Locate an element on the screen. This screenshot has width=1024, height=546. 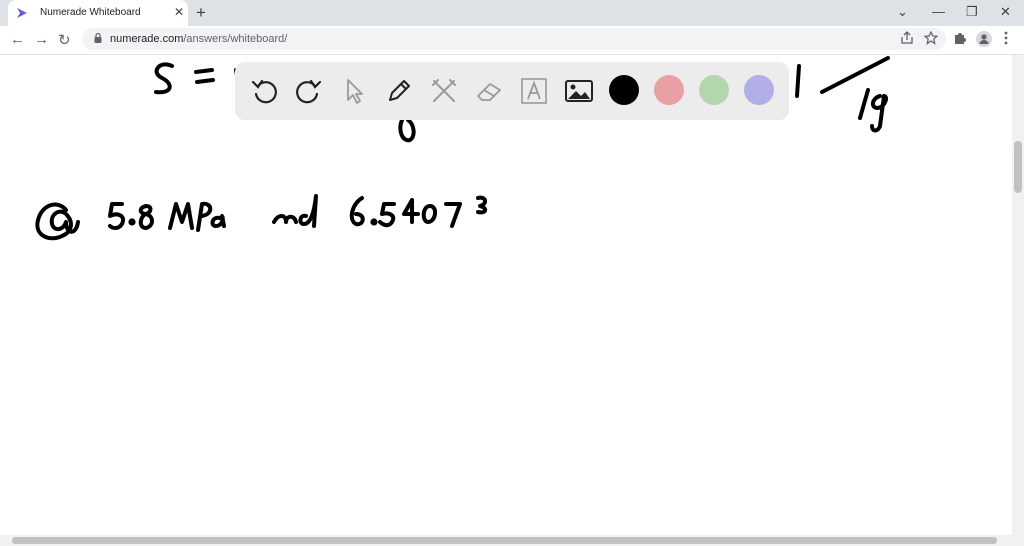
star-icon is located at coordinates (931, 38).